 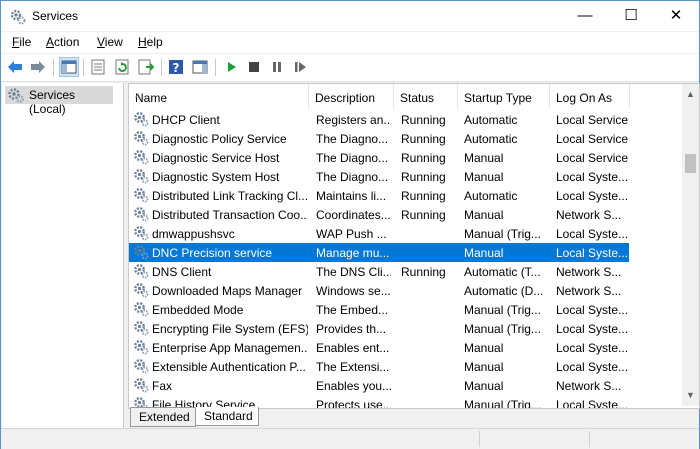 What do you see at coordinates (212, 253) in the screenshot?
I see `service-name: DNC Precision service` at bounding box center [212, 253].